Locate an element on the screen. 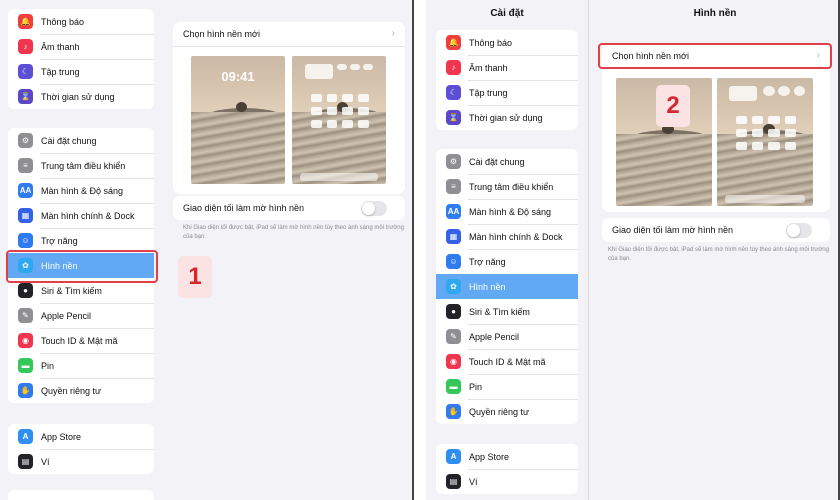  dark-appearance-row: Giao diện tối làm mờ hình nền is located at coordinates (289, 208).